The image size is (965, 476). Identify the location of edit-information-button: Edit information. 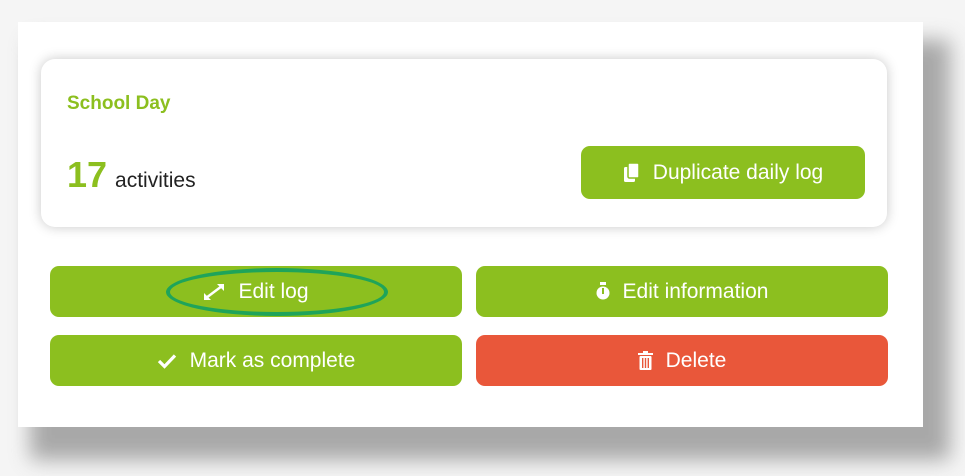
(682, 291).